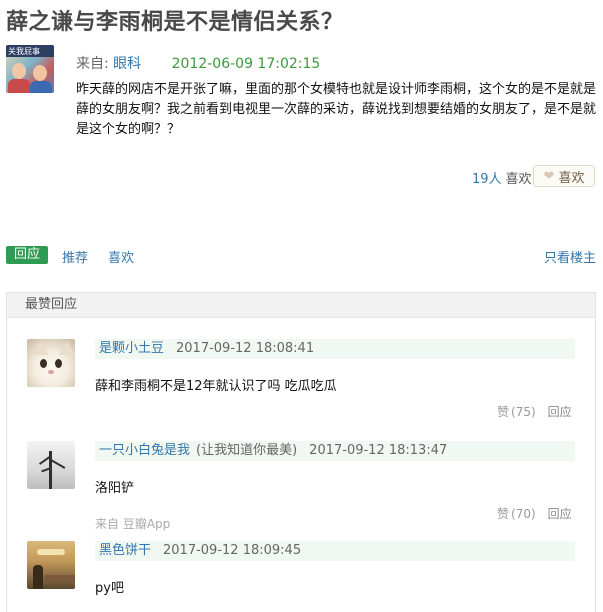  What do you see at coordinates (232, 550) in the screenshot?
I see `comment-timestamp: 2017-09-12 18:09:45` at bounding box center [232, 550].